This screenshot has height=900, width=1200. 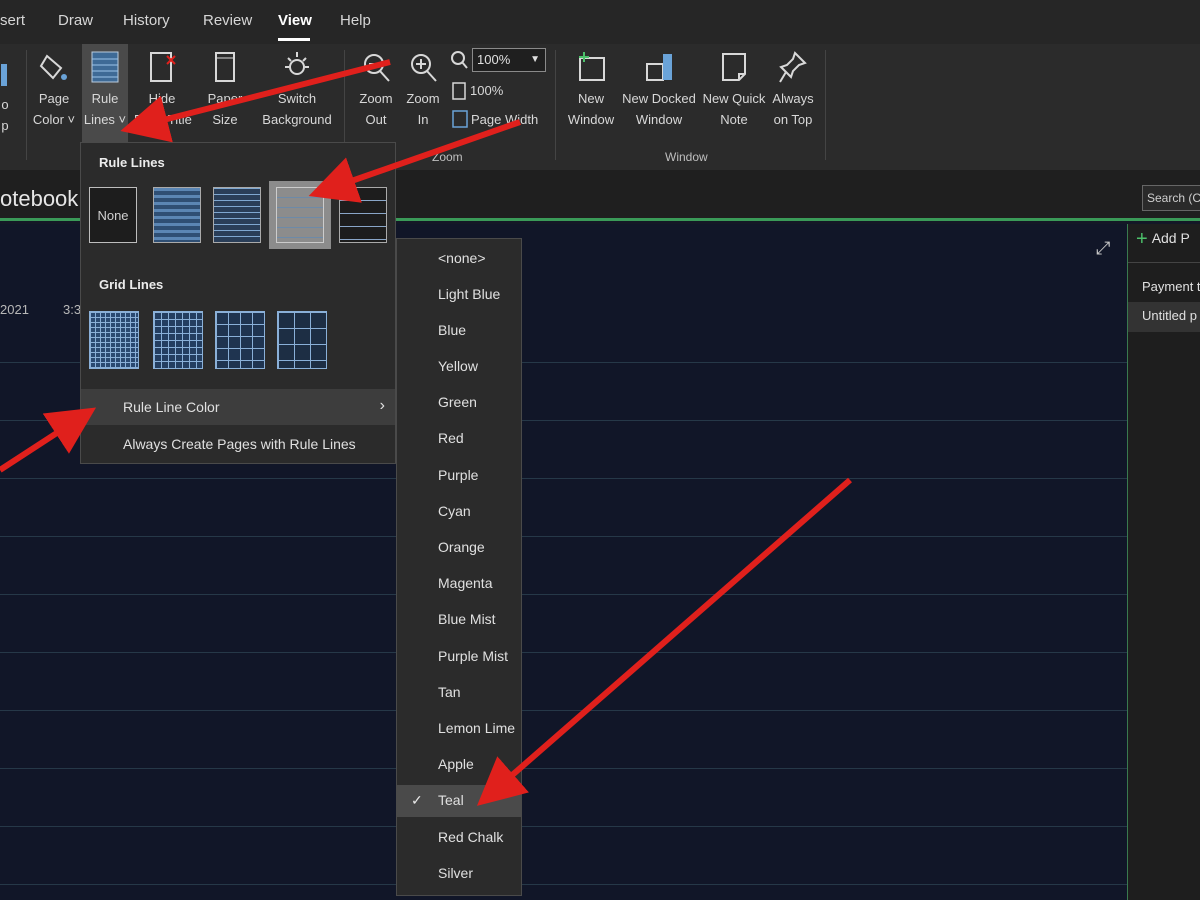 I want to click on hide-title-label-2: Page Title, so click(x=163, y=119).